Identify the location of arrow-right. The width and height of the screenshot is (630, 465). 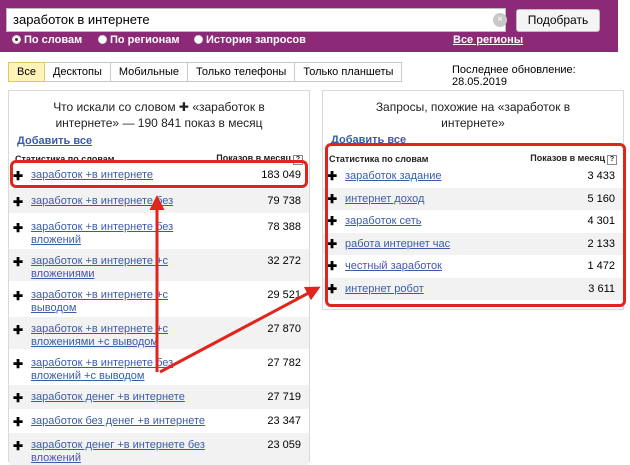
(240, 330).